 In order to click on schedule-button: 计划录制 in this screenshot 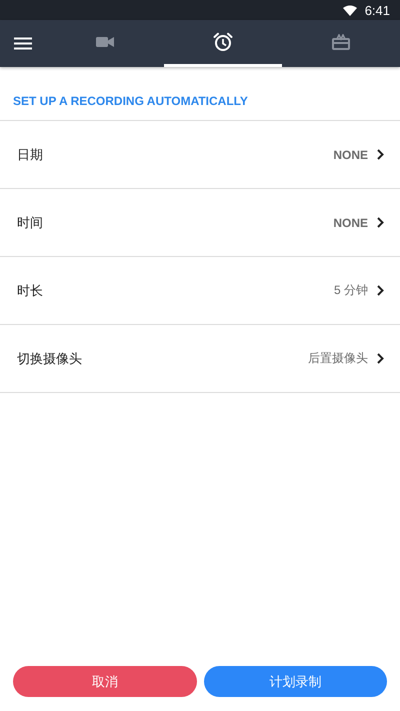, I will do `click(295, 681)`.